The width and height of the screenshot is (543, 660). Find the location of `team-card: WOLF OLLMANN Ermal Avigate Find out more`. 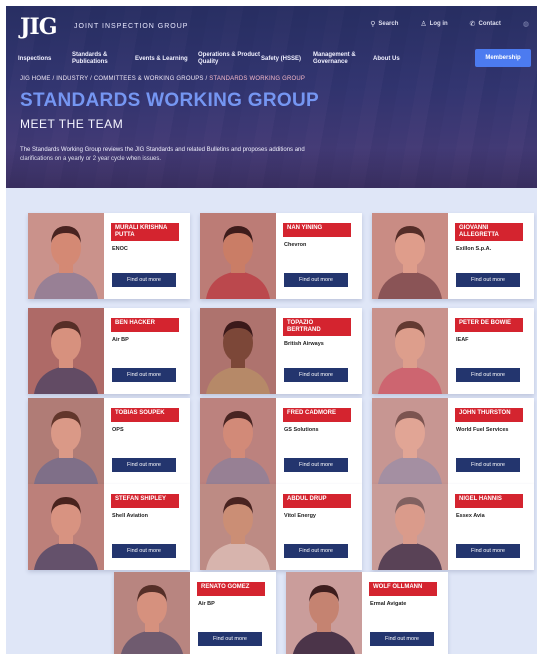

team-card: WOLF OLLMANN Ermal Avigate Find out more is located at coordinates (367, 613).